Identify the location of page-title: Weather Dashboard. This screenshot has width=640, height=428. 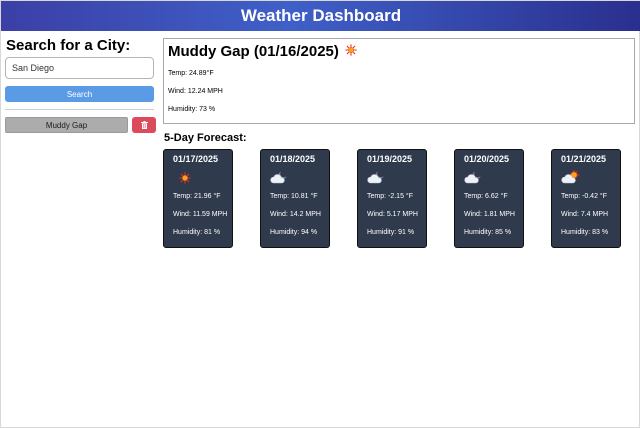
(321, 15).